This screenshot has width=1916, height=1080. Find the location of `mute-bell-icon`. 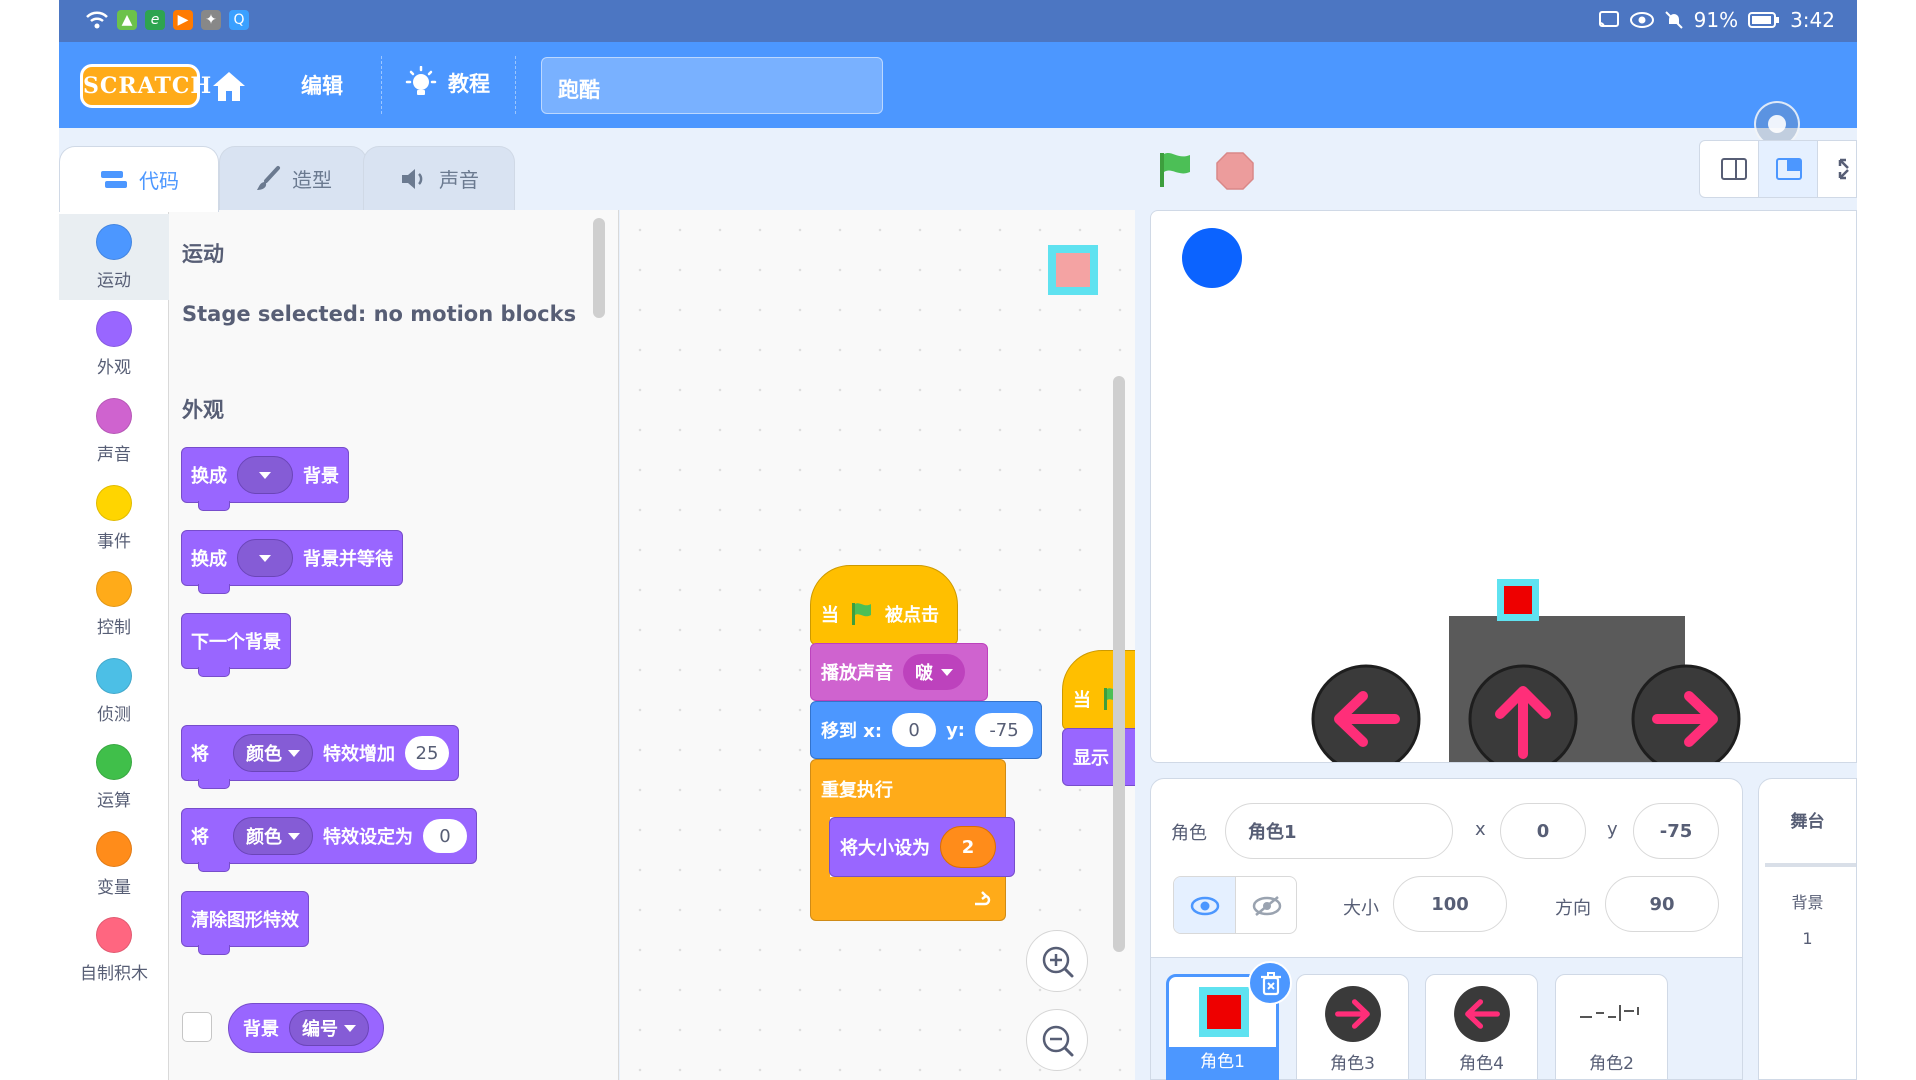

mute-bell-icon is located at coordinates (1673, 20).